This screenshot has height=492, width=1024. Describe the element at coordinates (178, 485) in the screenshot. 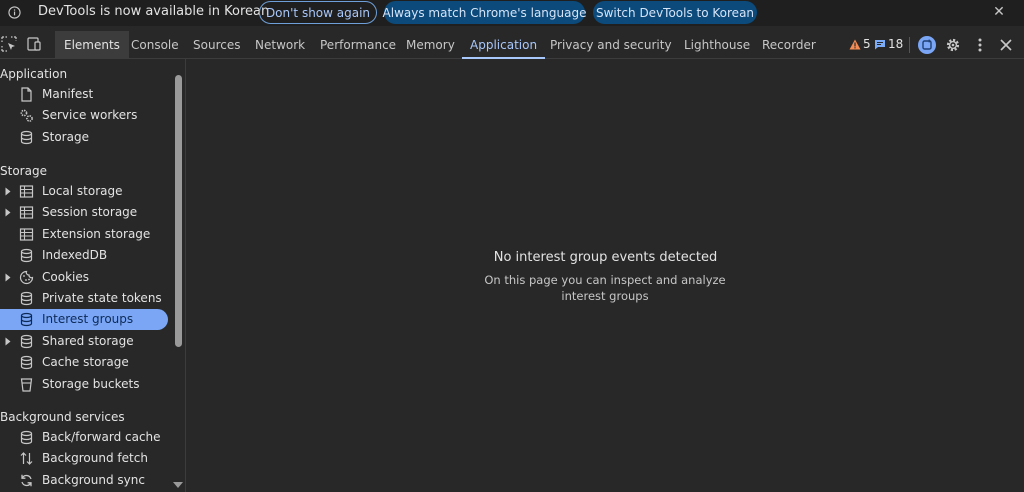

I see `scroll-down-arrow-icon` at that location.